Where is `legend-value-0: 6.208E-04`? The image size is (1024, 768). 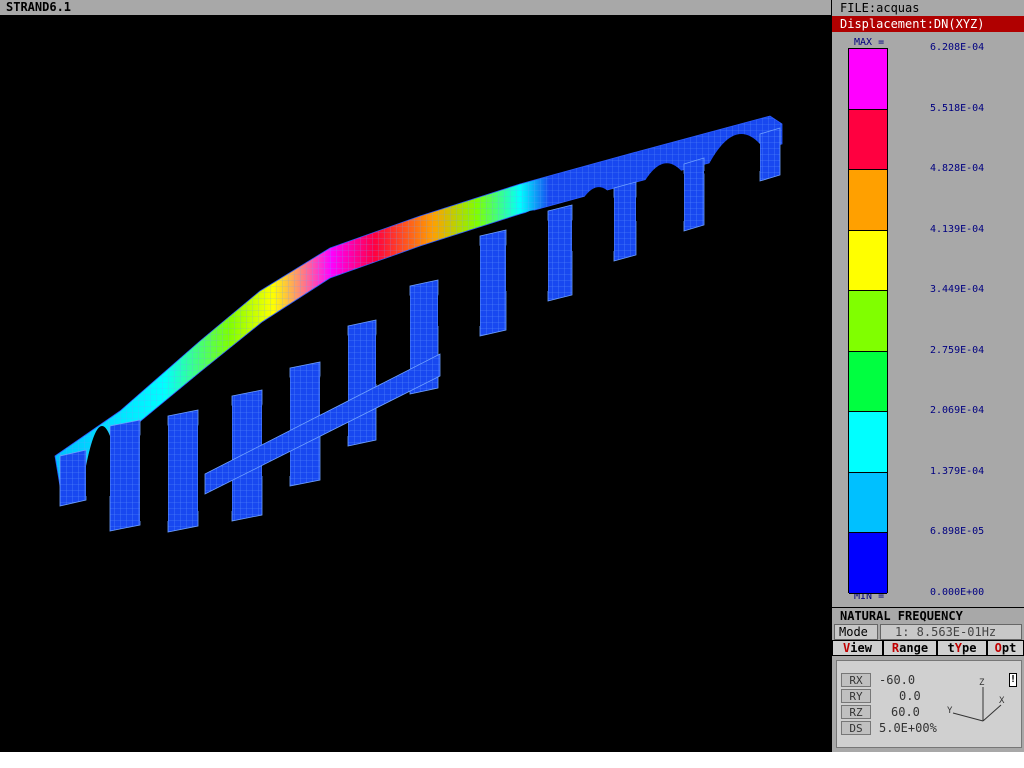 legend-value-0: 6.208E-04 is located at coordinates (957, 47).